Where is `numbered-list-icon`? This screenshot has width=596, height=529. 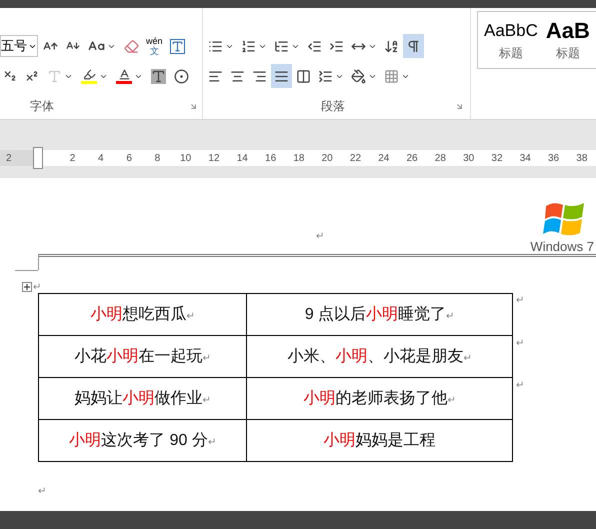 numbered-list-icon is located at coordinates (248, 46).